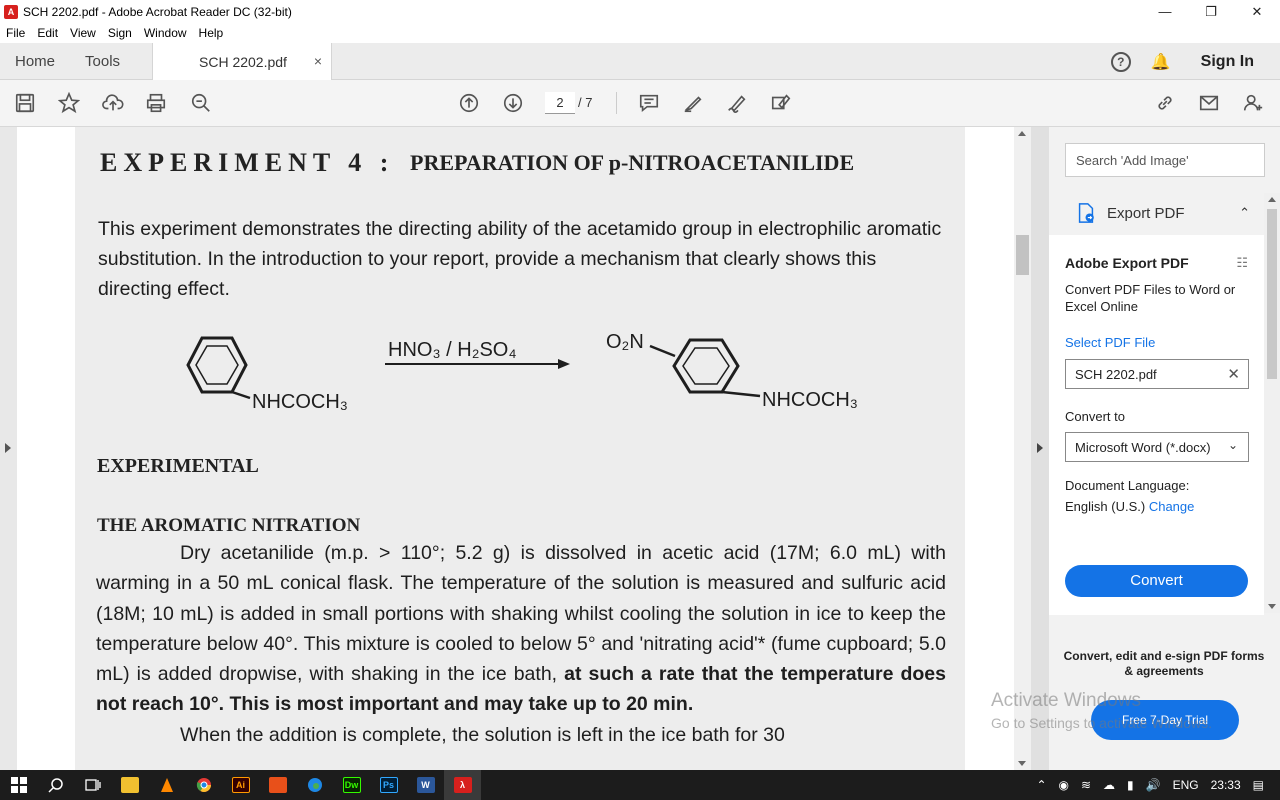  I want to click on chrome-icon, so click(203, 785).